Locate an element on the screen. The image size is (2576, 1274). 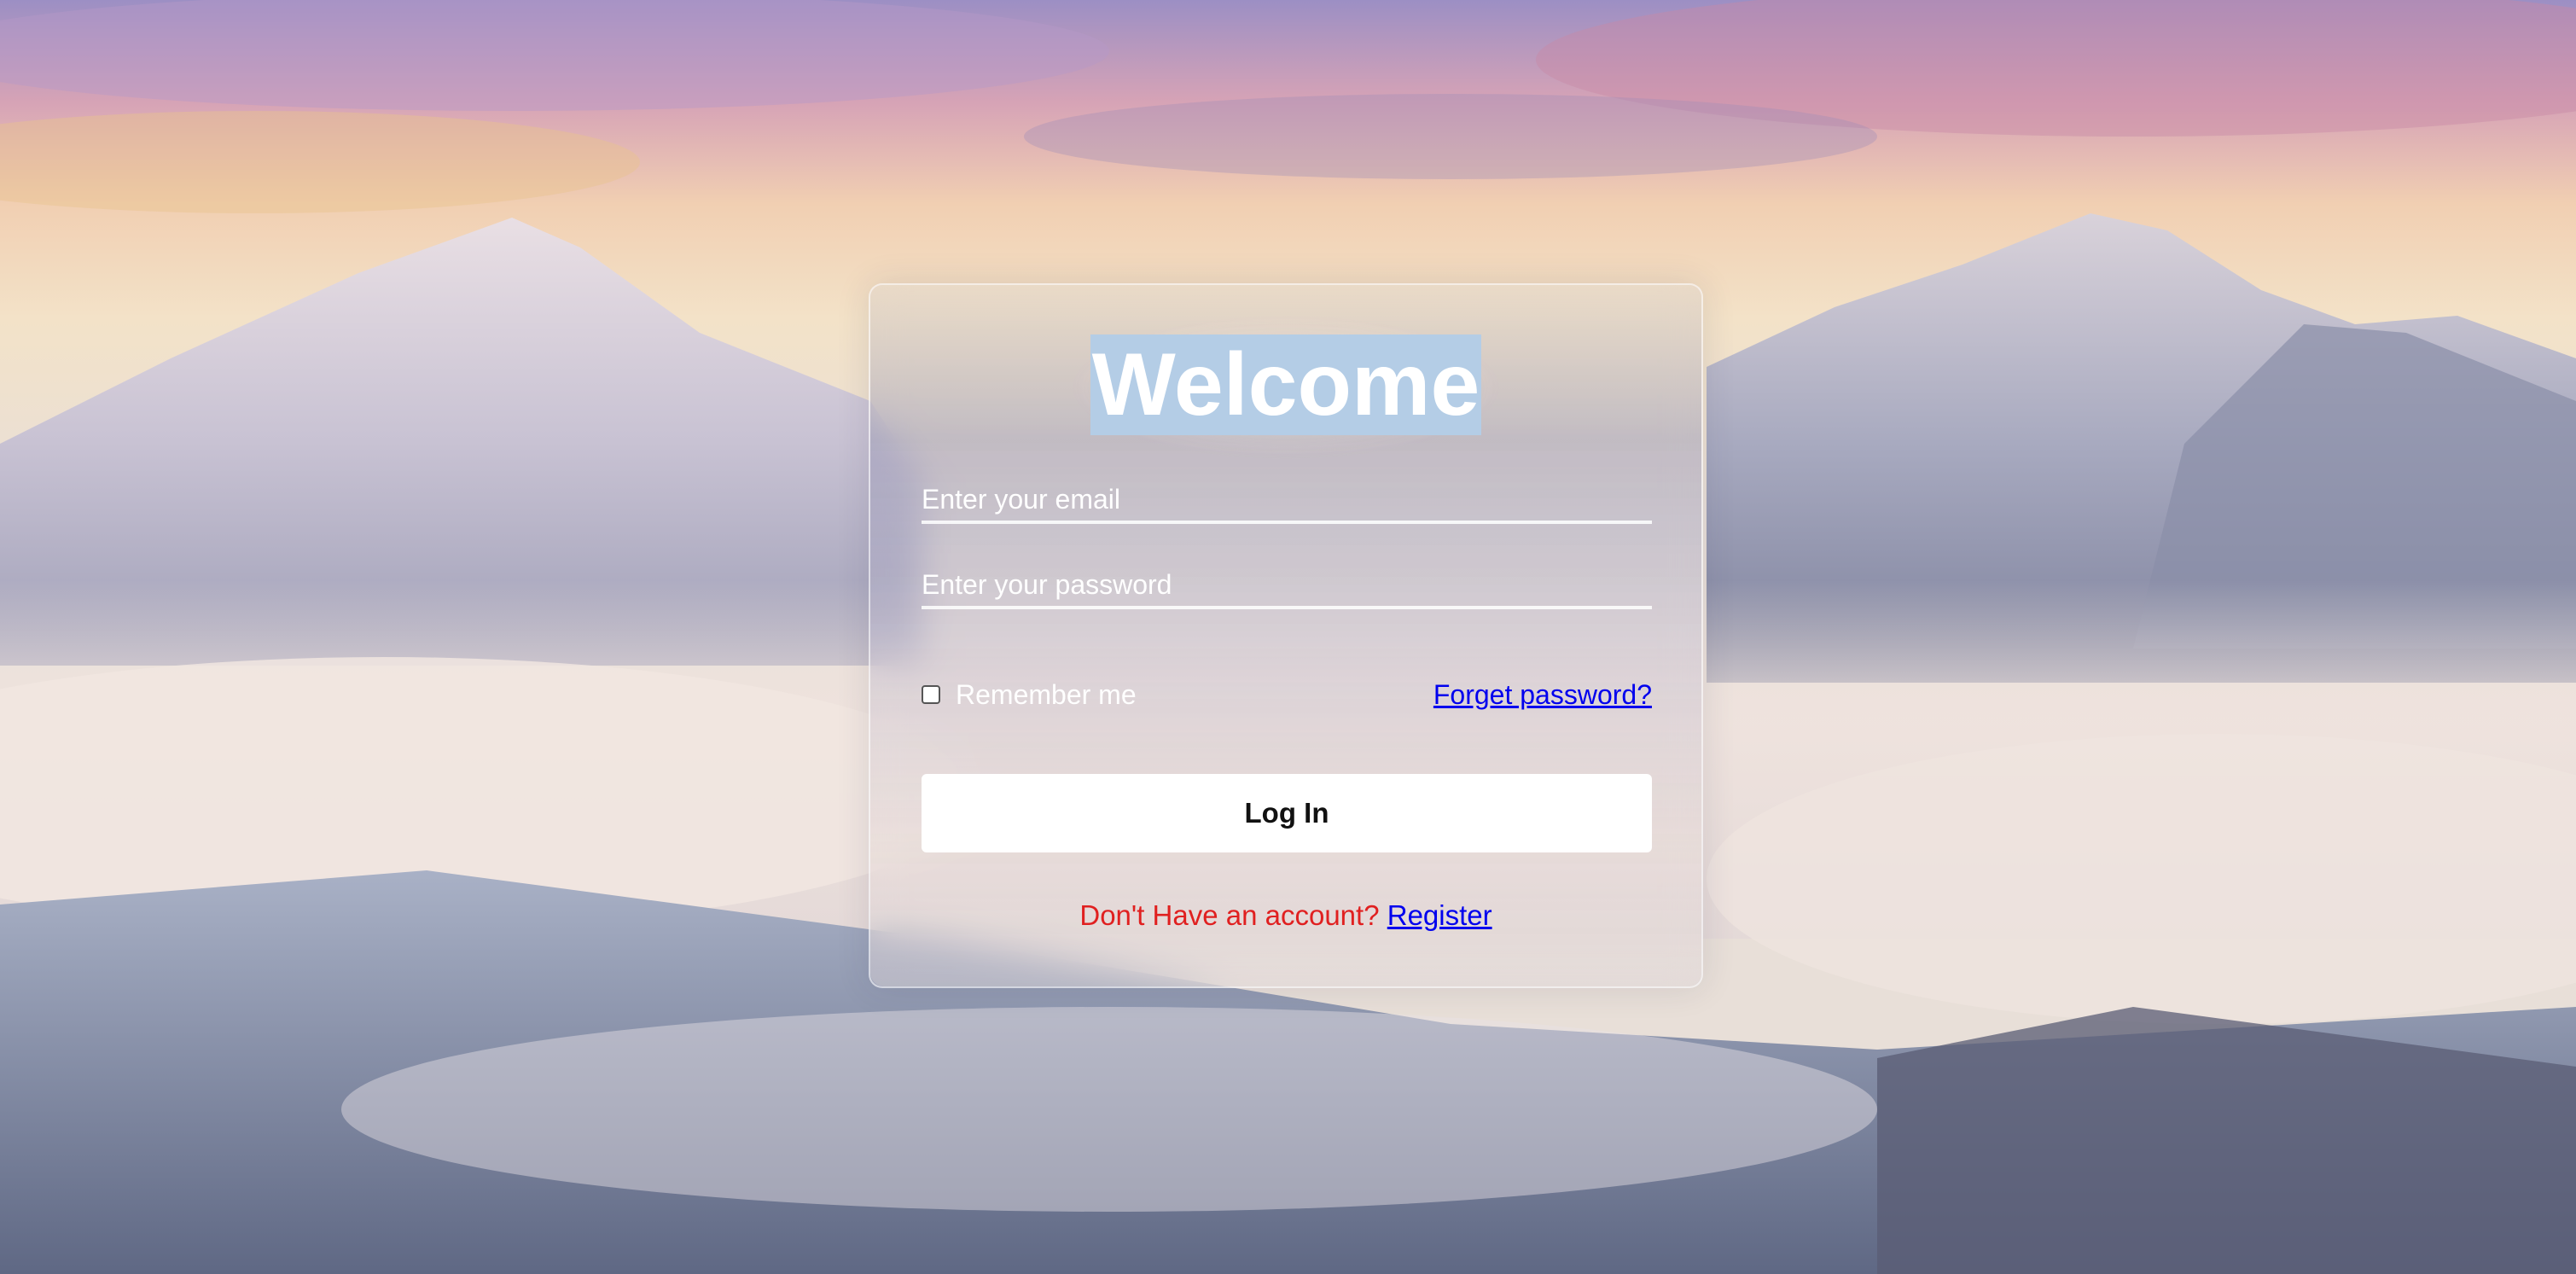
remember-me-checkbox is located at coordinates (931, 694).